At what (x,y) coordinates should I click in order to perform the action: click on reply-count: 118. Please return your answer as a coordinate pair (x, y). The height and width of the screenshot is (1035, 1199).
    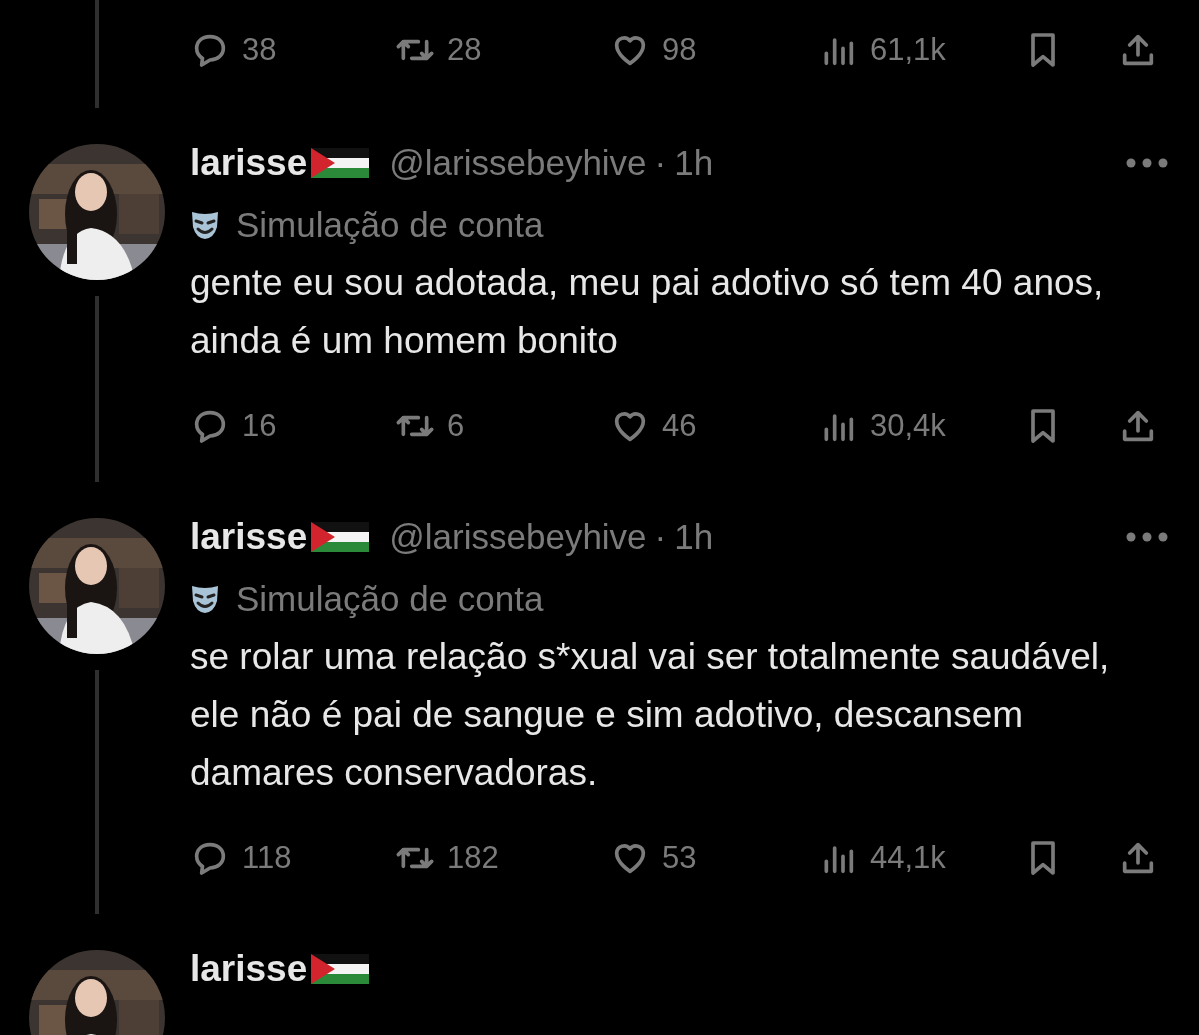
    Looking at the image, I should click on (267, 857).